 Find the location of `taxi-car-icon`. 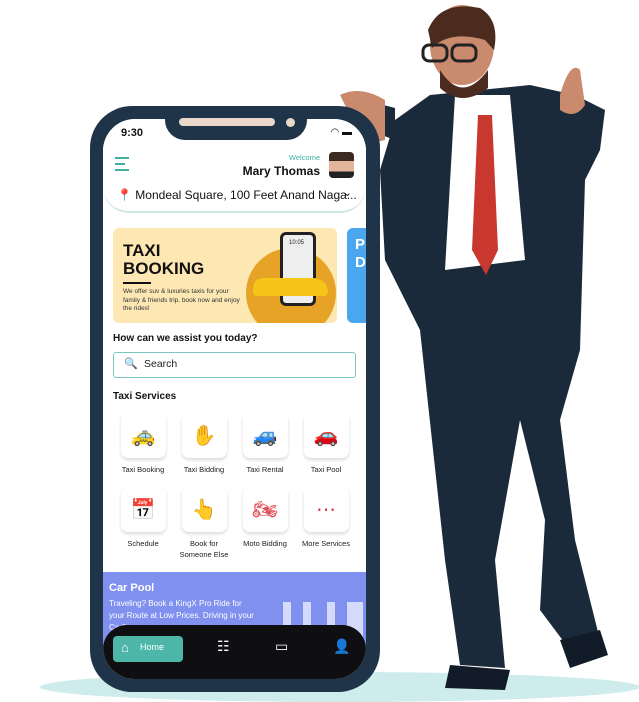

taxi-car-icon is located at coordinates (290, 287).